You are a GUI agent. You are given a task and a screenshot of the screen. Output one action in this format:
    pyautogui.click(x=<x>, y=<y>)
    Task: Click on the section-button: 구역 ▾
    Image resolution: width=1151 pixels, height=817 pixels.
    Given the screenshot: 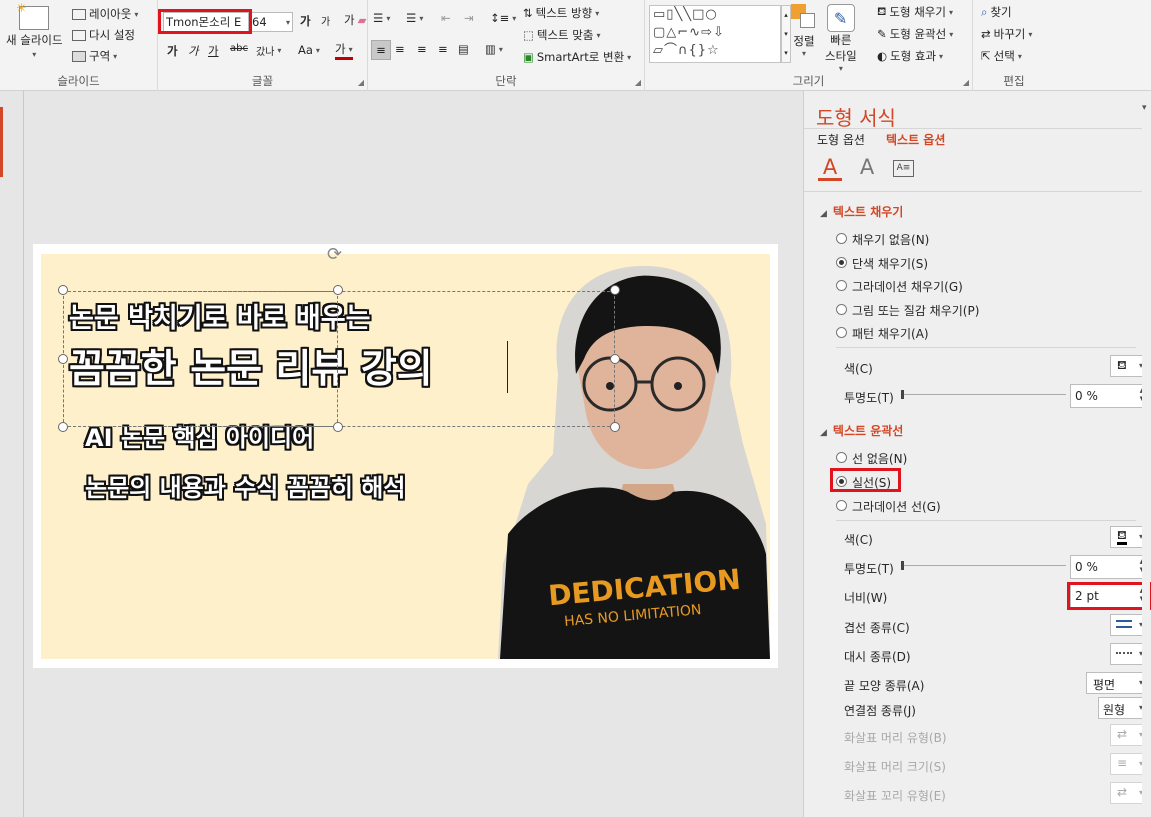 What is the action you would take?
    pyautogui.click(x=94, y=56)
    